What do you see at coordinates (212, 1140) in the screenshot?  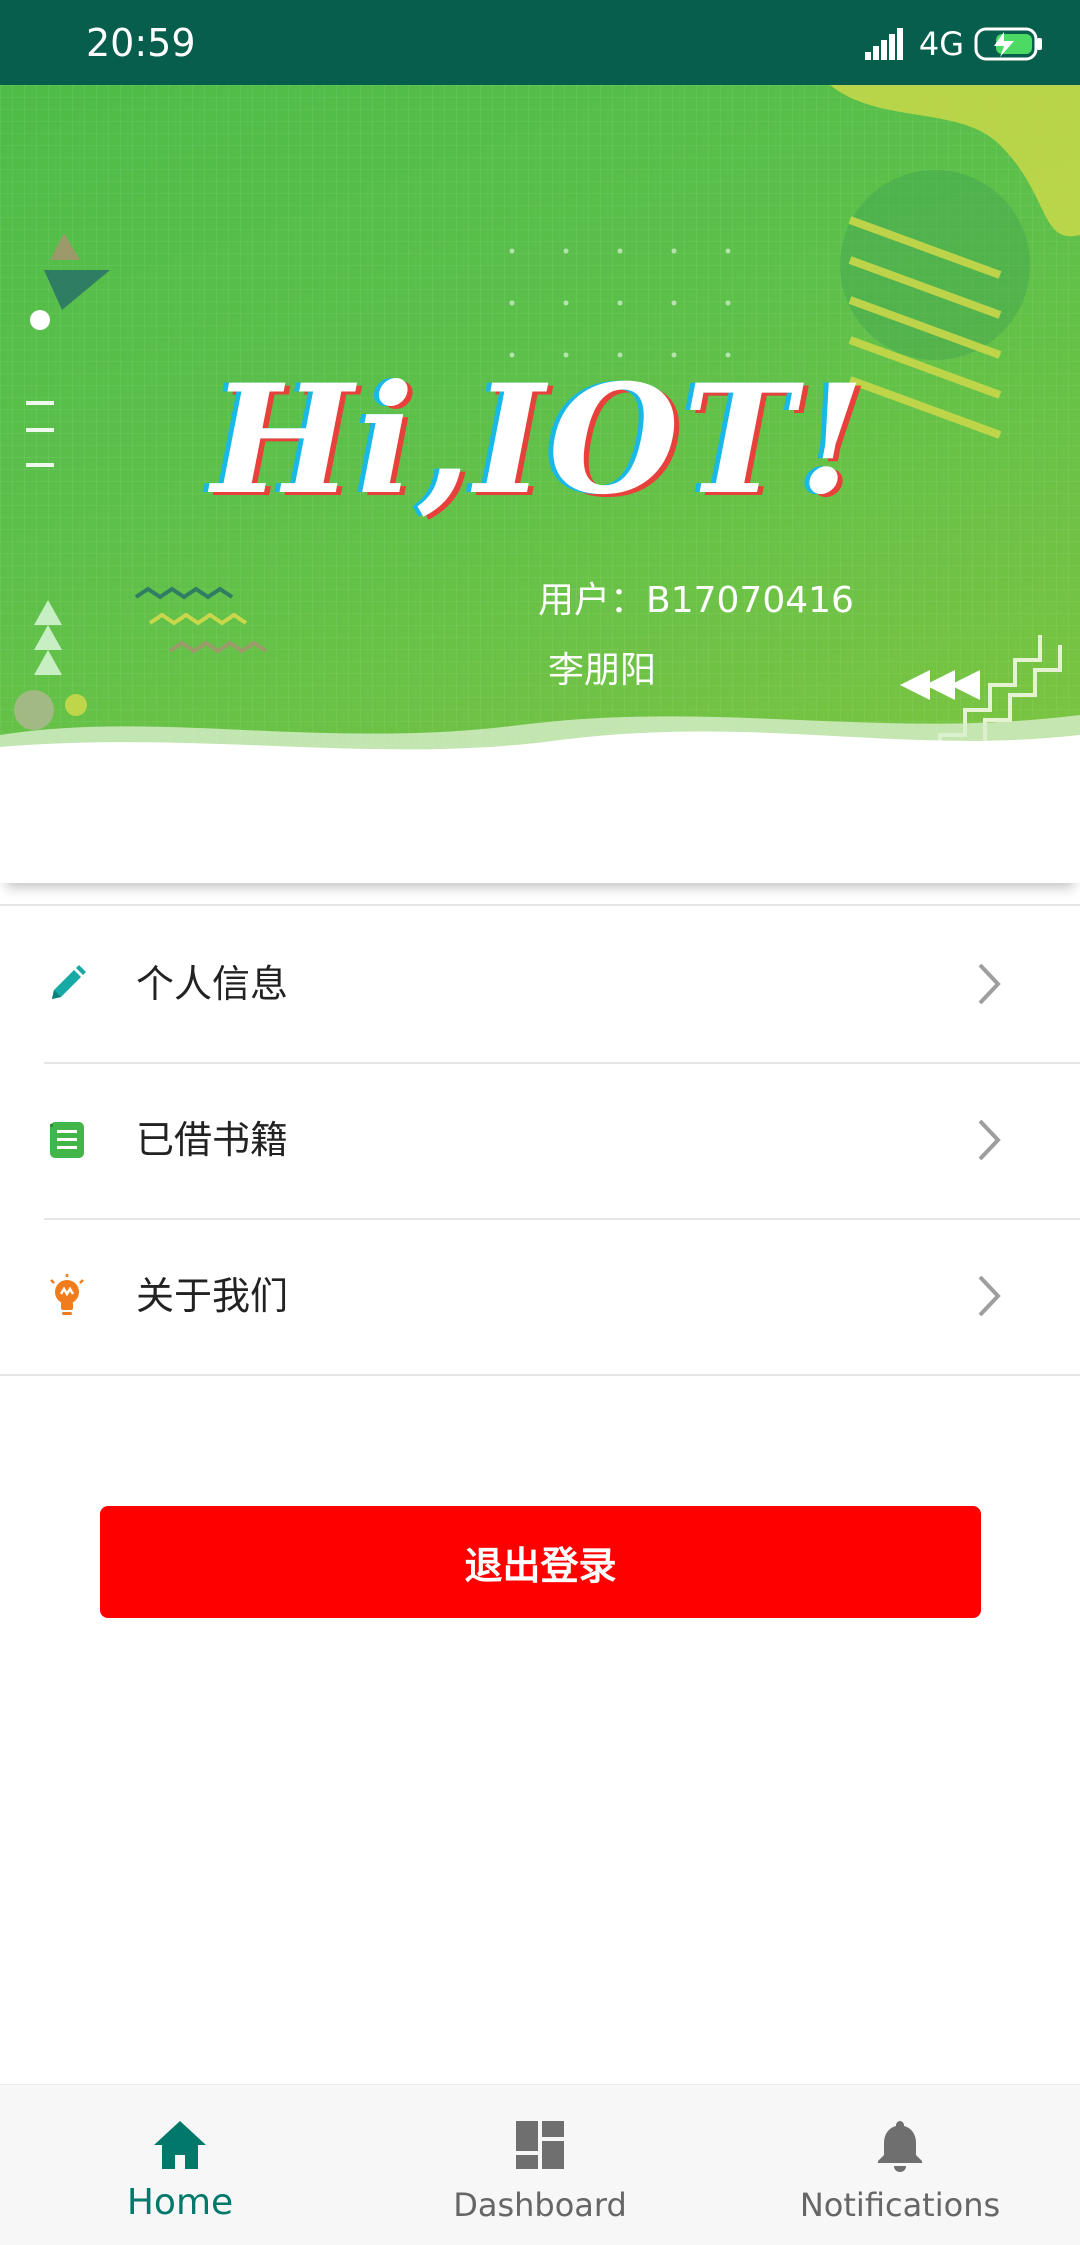 I see `menu-item-label: 已借书籍` at bounding box center [212, 1140].